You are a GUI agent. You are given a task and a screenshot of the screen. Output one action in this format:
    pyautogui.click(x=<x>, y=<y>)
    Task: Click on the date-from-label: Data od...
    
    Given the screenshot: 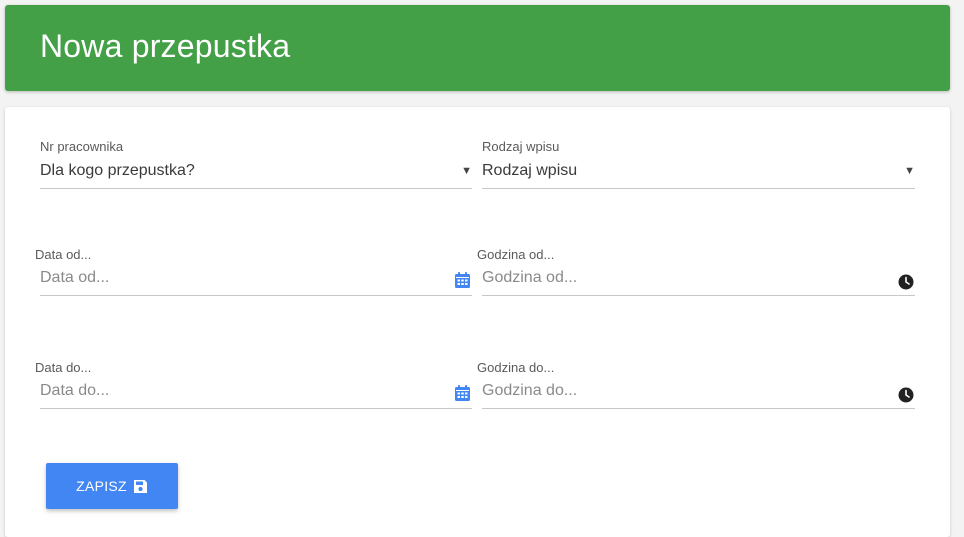 What is the action you would take?
    pyautogui.click(x=63, y=254)
    